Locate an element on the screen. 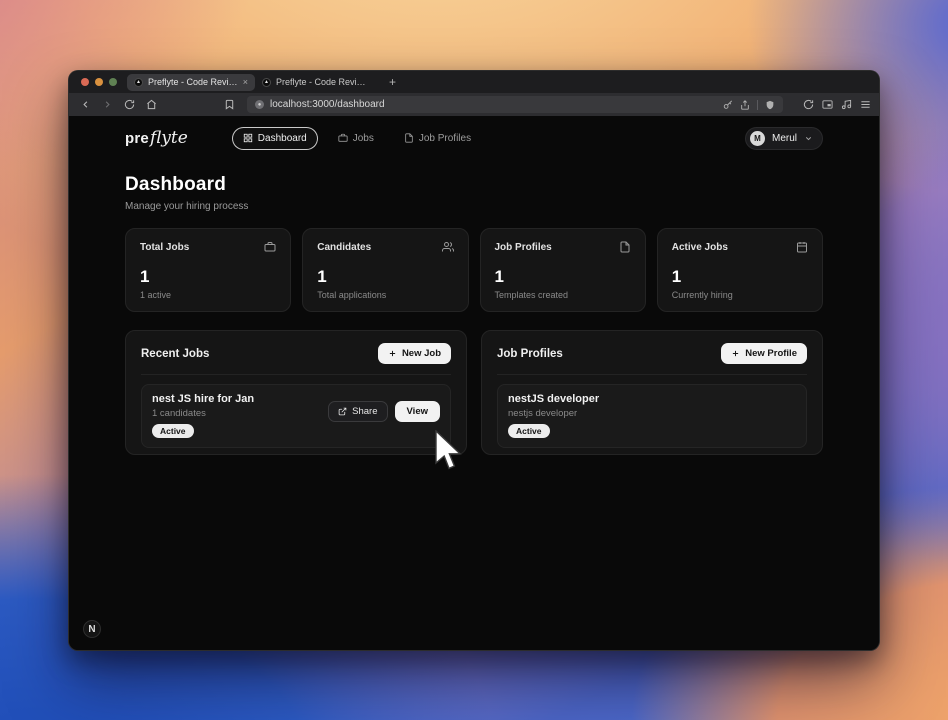  page-title: Dashboard is located at coordinates (176, 184).